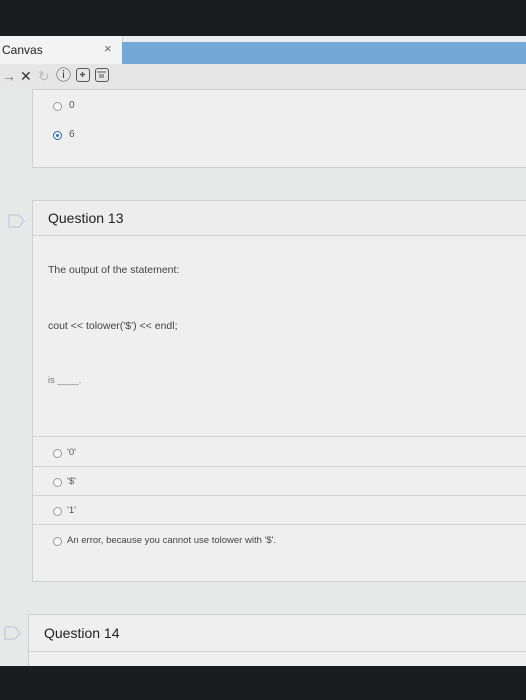  What do you see at coordinates (71, 510) in the screenshot?
I see `answer-option-label: '1'` at bounding box center [71, 510].